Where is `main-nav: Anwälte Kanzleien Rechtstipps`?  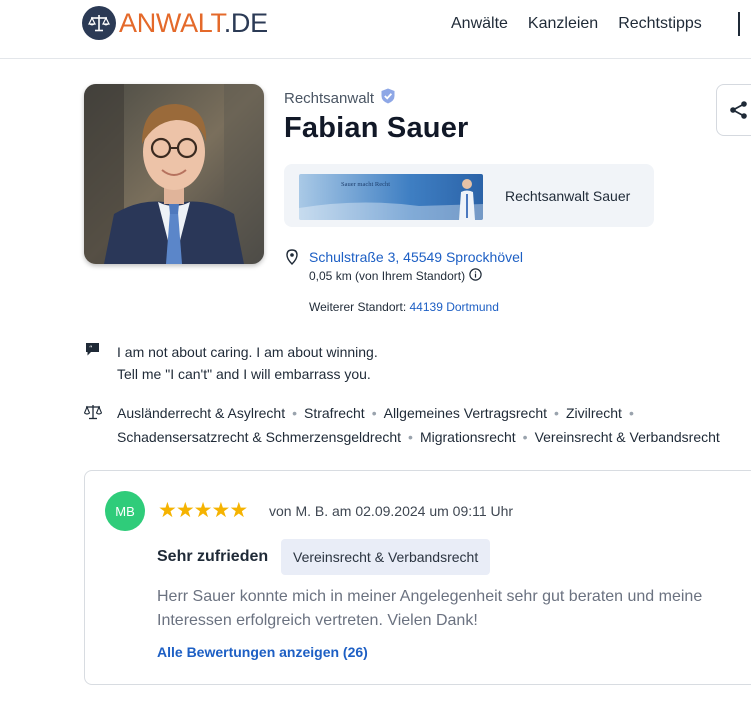 main-nav: Anwälte Kanzleien Rechtstipps is located at coordinates (586, 24).